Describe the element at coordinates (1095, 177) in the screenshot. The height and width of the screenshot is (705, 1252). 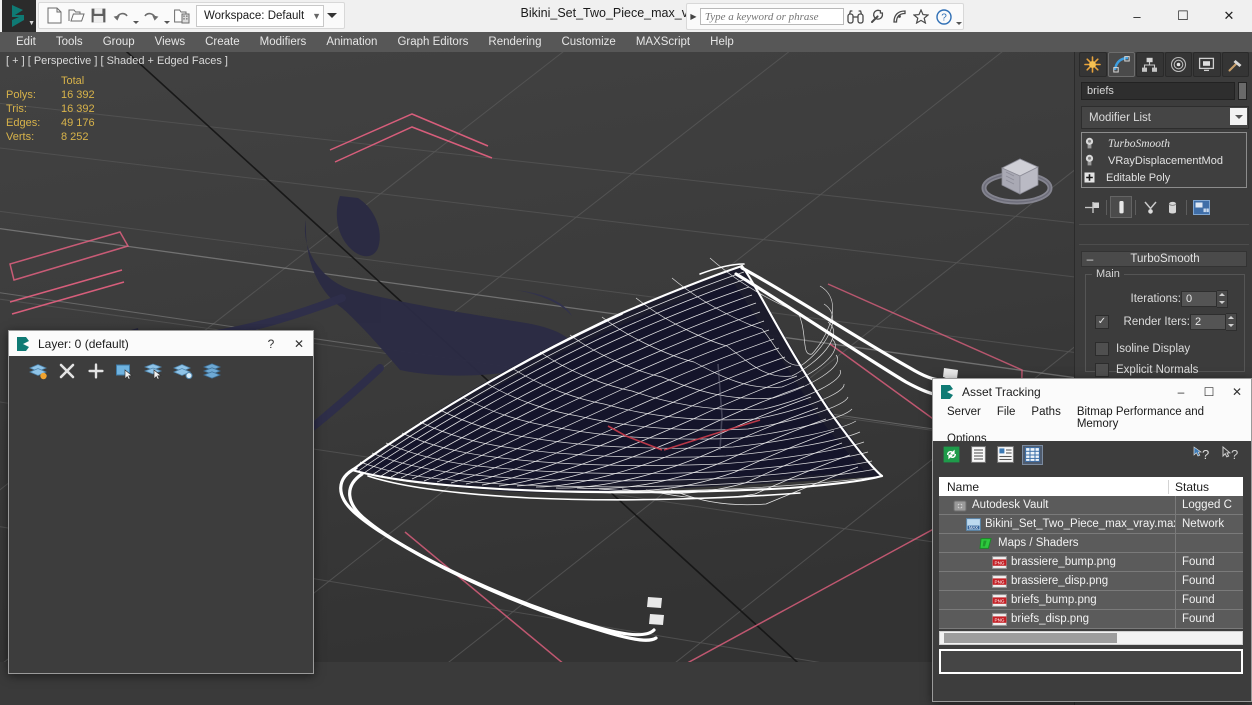
I see `plus-box-icon` at that location.